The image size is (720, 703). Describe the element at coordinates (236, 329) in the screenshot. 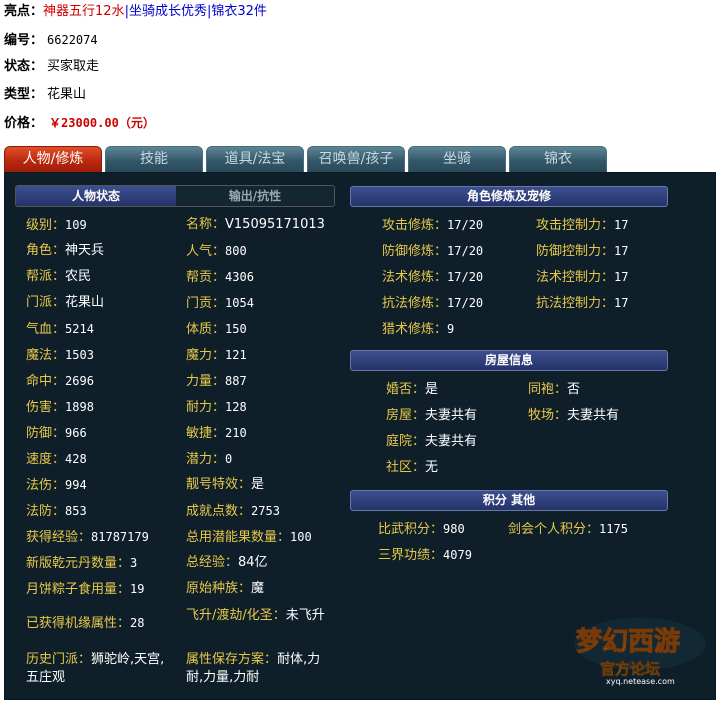

I see `stat-value: 150` at that location.